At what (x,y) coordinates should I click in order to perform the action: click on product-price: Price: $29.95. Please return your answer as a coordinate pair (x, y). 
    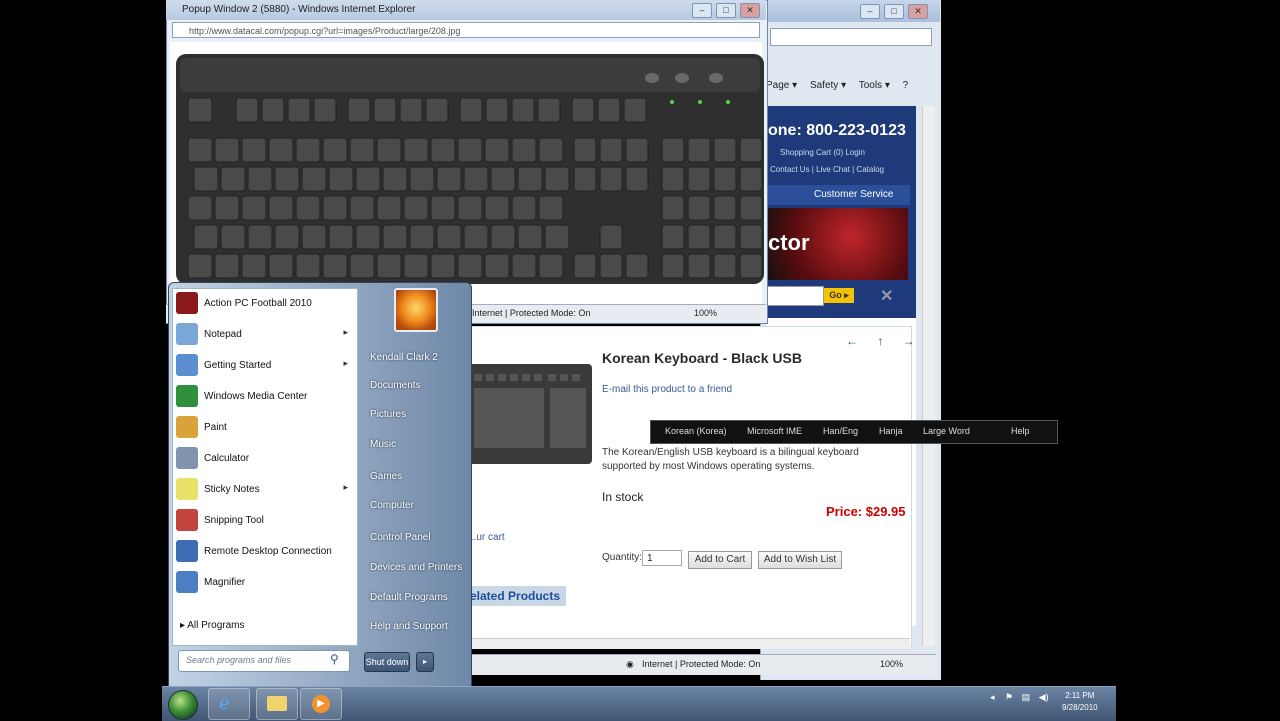
    Looking at the image, I should click on (866, 511).